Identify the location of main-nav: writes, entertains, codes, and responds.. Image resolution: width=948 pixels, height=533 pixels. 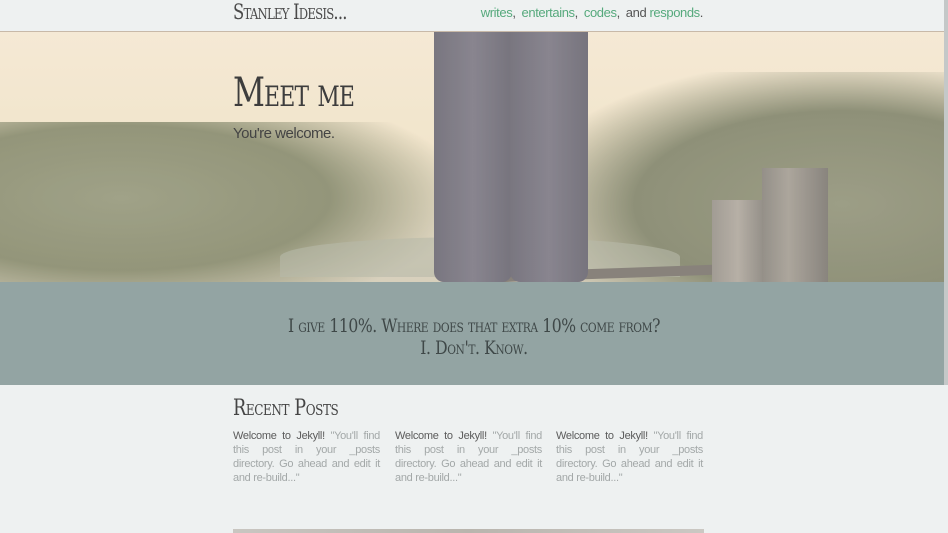
(592, 12).